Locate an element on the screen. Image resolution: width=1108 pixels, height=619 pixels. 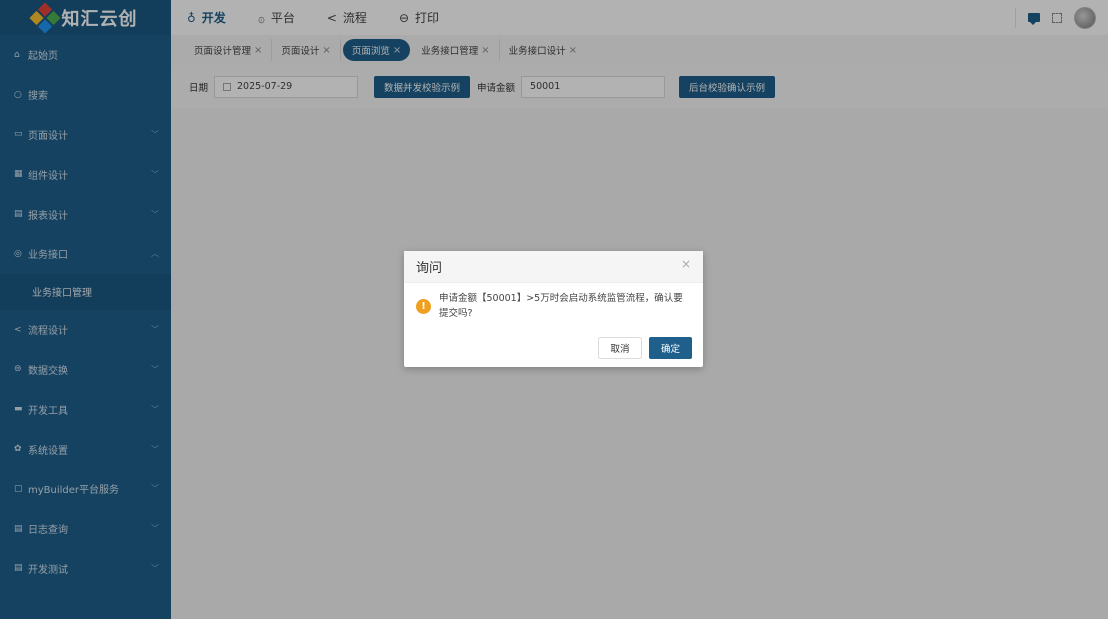
close-icon: × is located at coordinates (686, 264).